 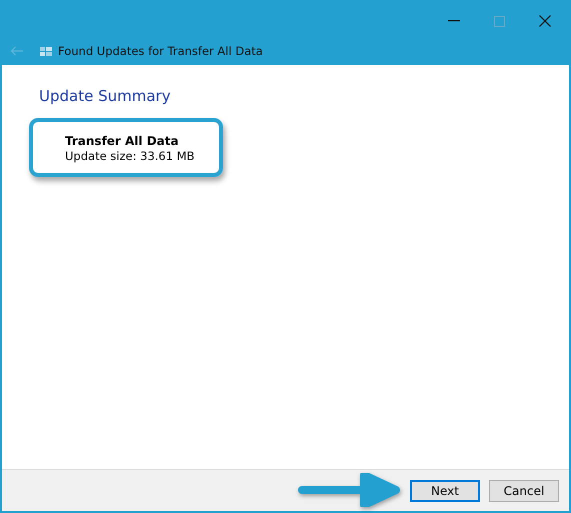 What do you see at coordinates (454, 21) in the screenshot?
I see `minimize-icon` at bounding box center [454, 21].